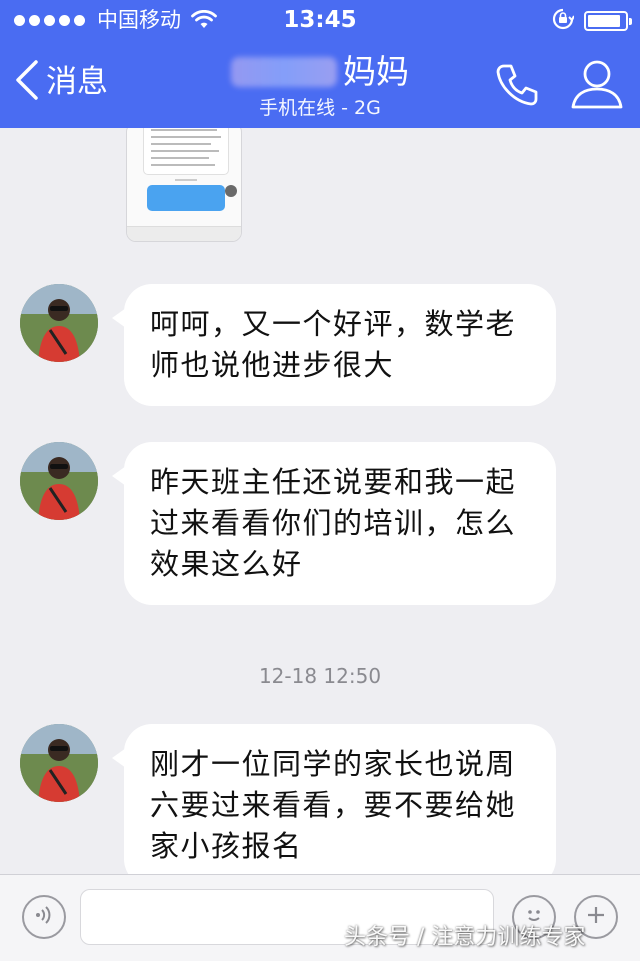 This screenshot has width=640, height=961. I want to click on status-time: 13:45, so click(320, 20).